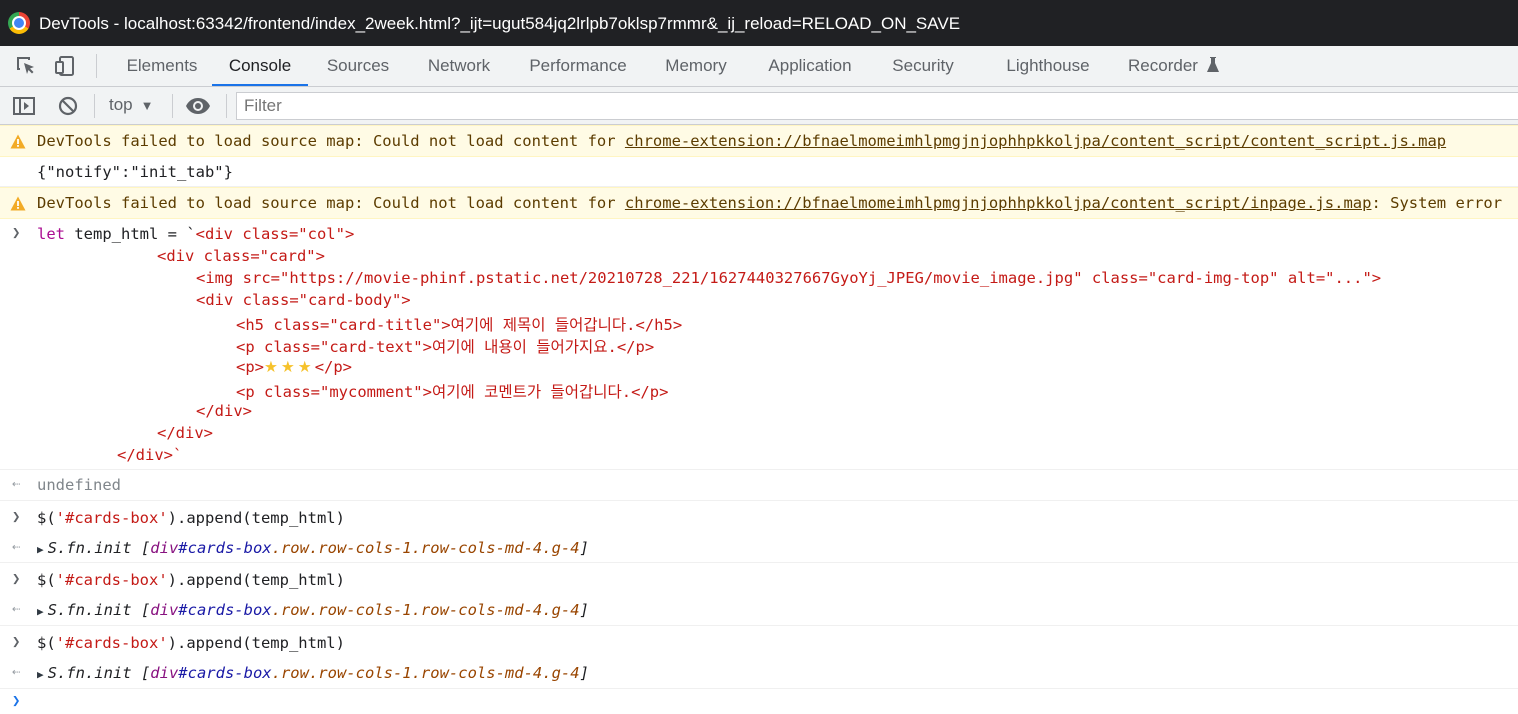  What do you see at coordinates (578, 66) in the screenshot?
I see `tab-performance: Performance` at bounding box center [578, 66].